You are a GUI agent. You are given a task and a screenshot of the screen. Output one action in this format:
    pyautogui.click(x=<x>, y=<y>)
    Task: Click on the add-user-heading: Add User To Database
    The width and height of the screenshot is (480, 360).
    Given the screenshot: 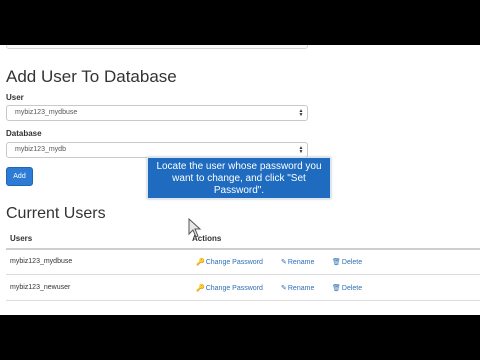 What is the action you would take?
    pyautogui.click(x=91, y=76)
    